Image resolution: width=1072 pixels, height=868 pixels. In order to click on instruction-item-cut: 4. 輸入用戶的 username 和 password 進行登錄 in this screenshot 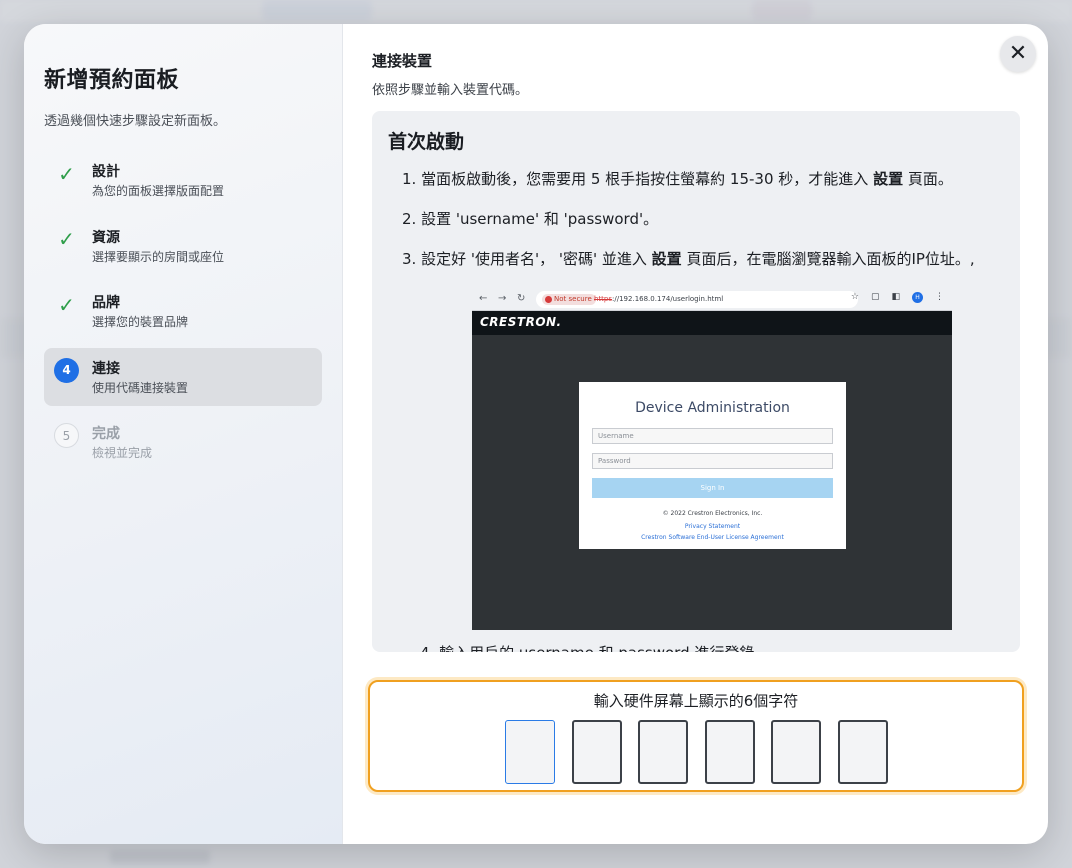, I will do `click(587, 647)`.